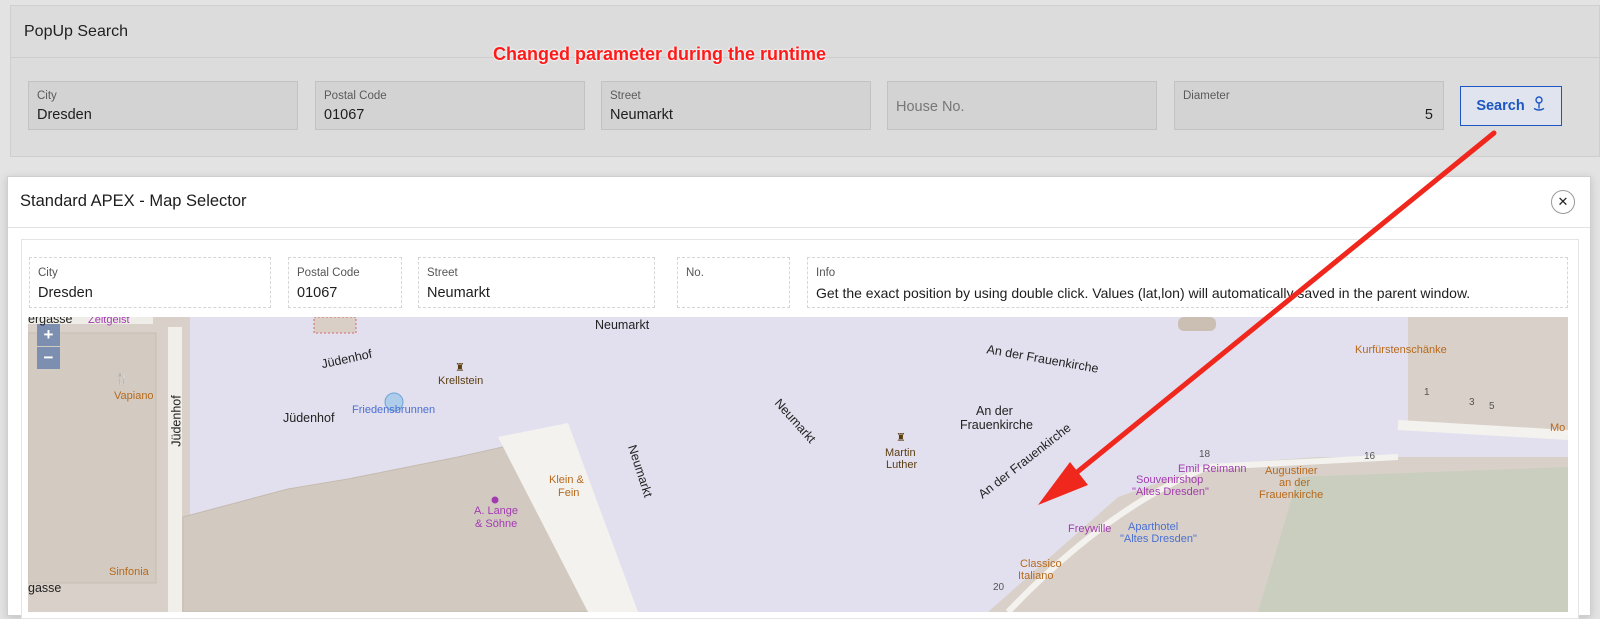  I want to click on dialog-city-label: City, so click(48, 273).